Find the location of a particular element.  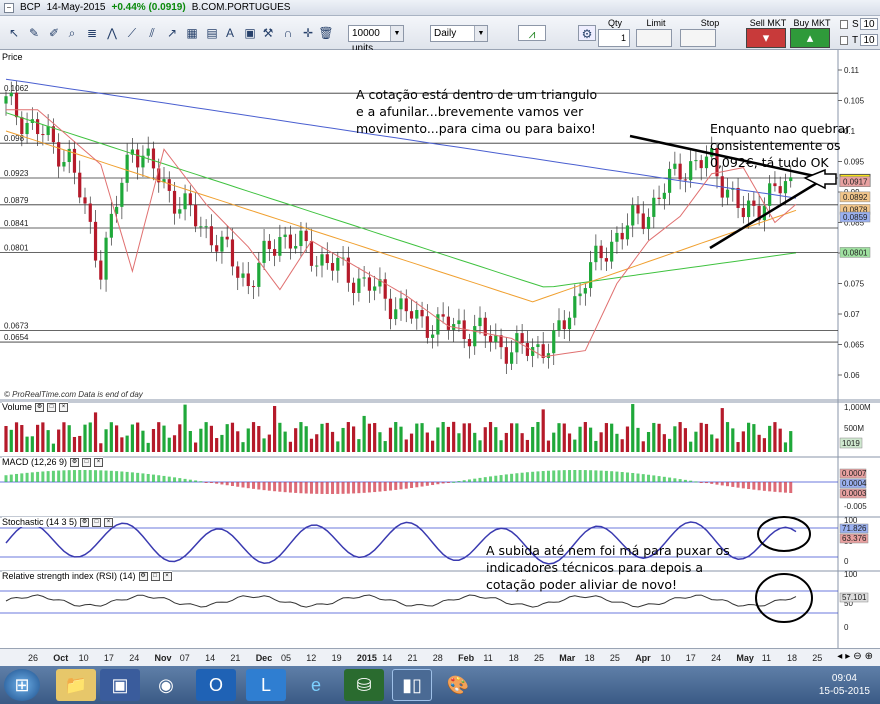

pencil-icon: ✐ is located at coordinates (54, 33).